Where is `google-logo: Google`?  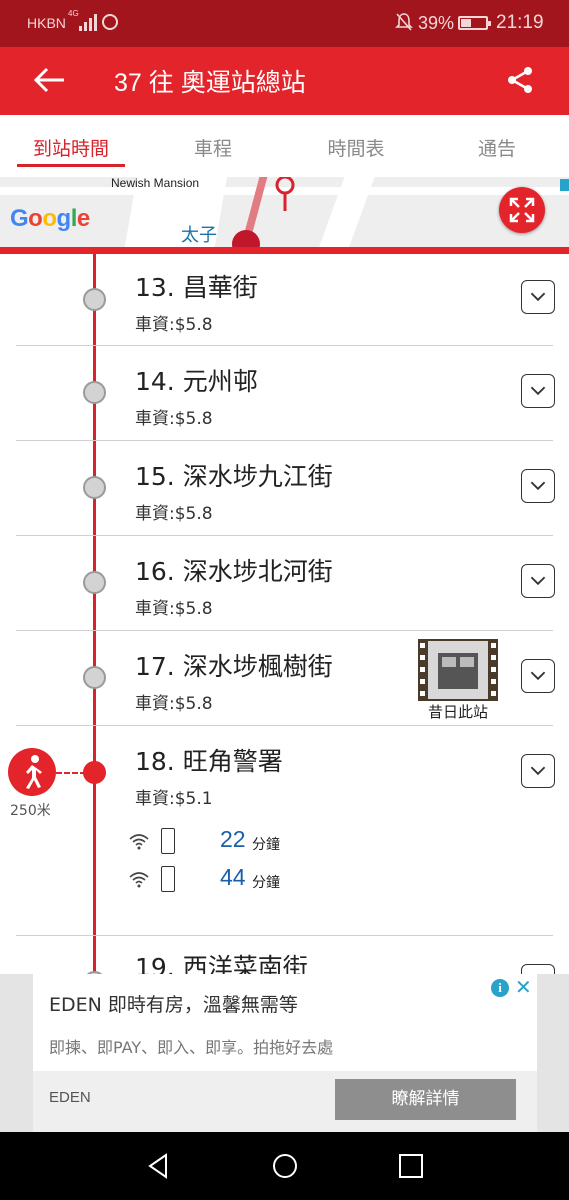 google-logo: Google is located at coordinates (50, 218).